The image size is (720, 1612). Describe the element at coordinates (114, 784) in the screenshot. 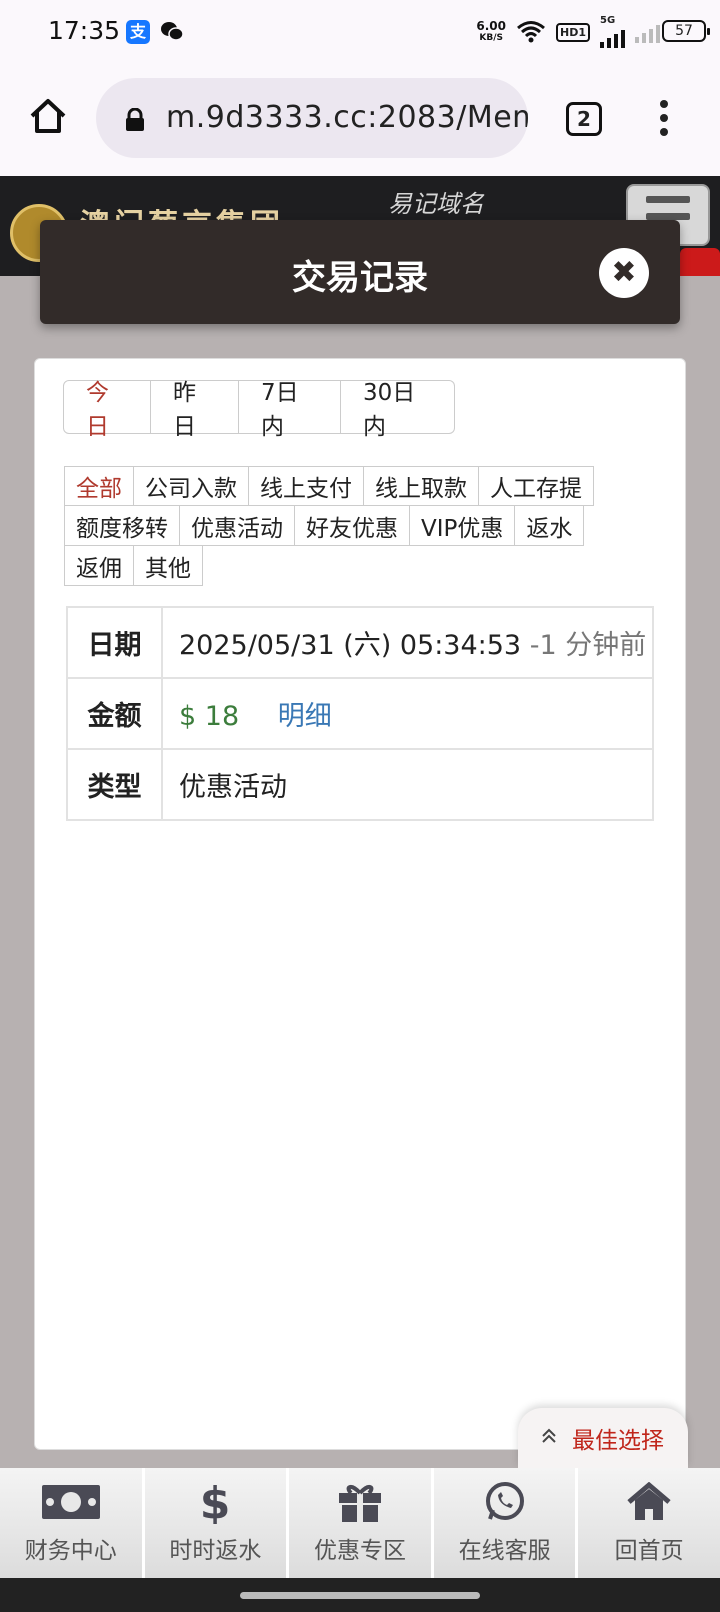

I see `type-label: 类型` at that location.